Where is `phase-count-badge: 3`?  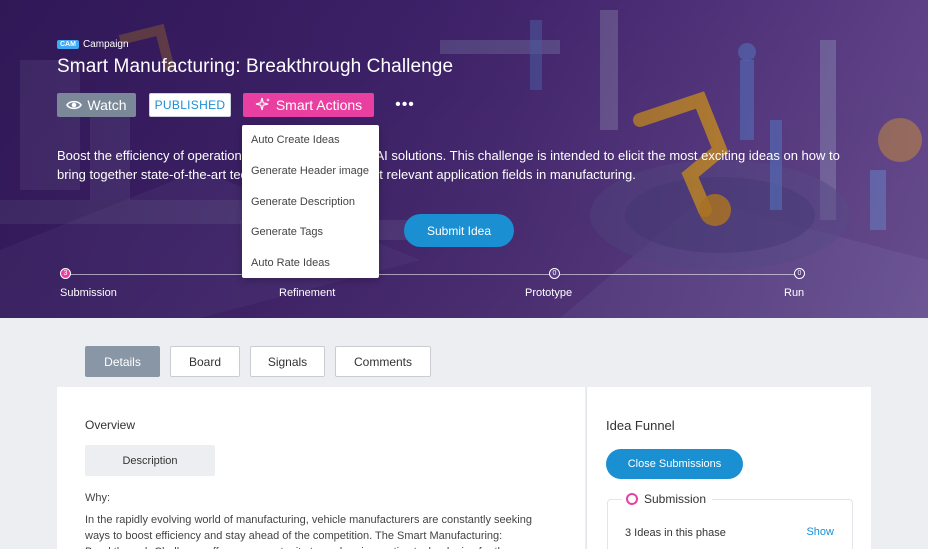
phase-count-badge: 3 is located at coordinates (65, 273).